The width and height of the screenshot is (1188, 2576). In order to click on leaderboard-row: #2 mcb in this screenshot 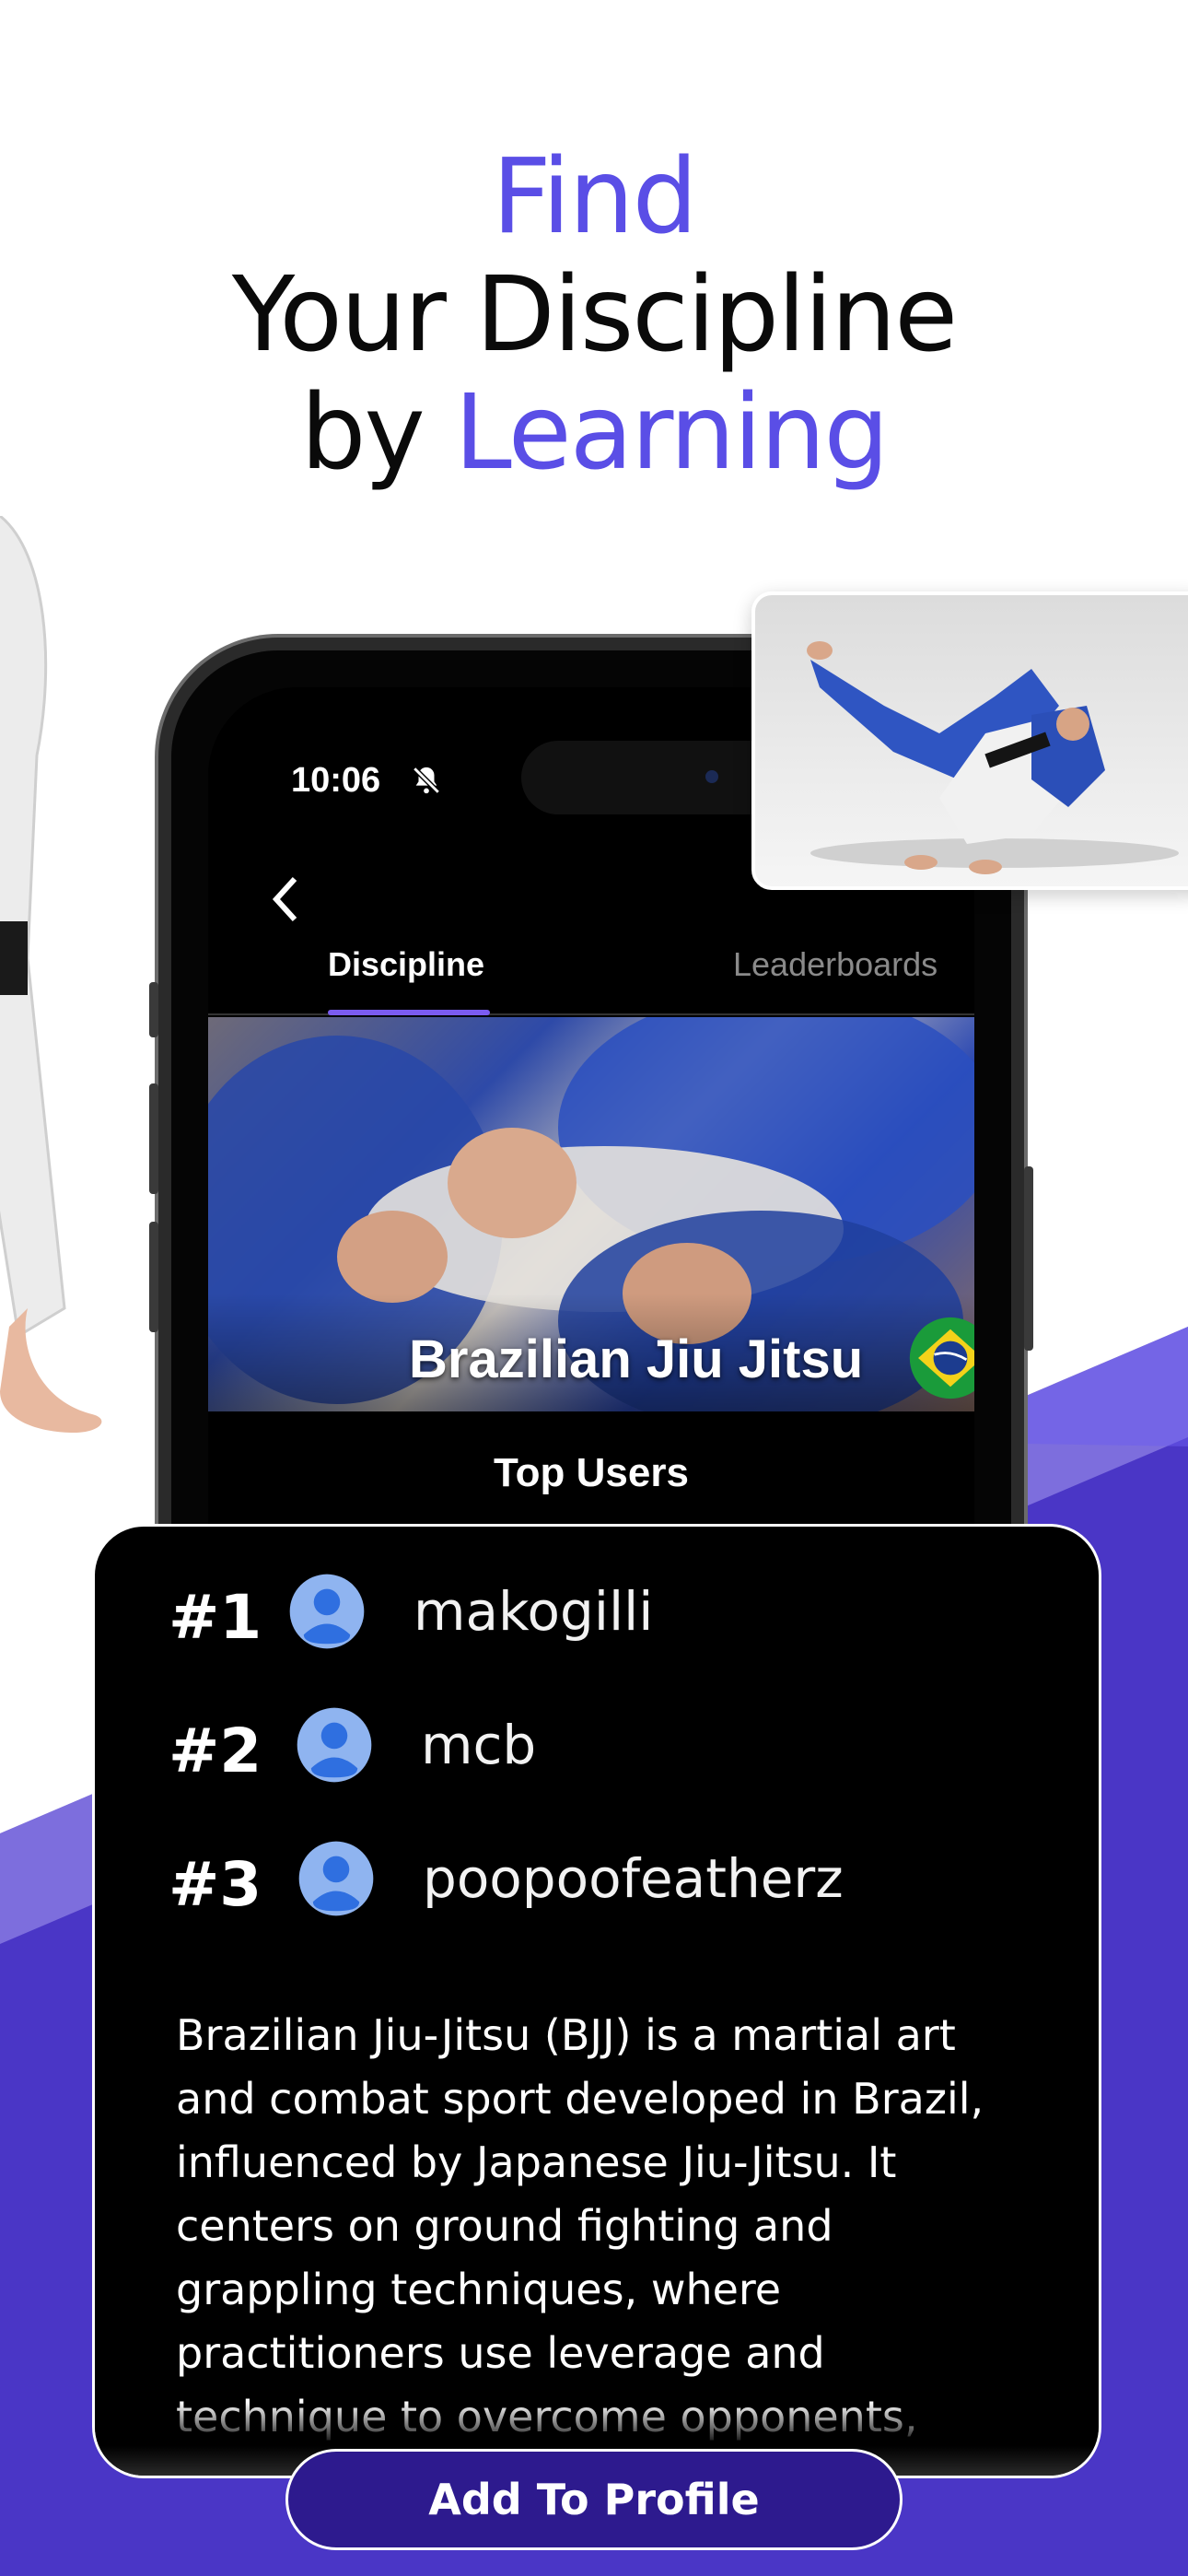, I will do `click(445, 1747)`.